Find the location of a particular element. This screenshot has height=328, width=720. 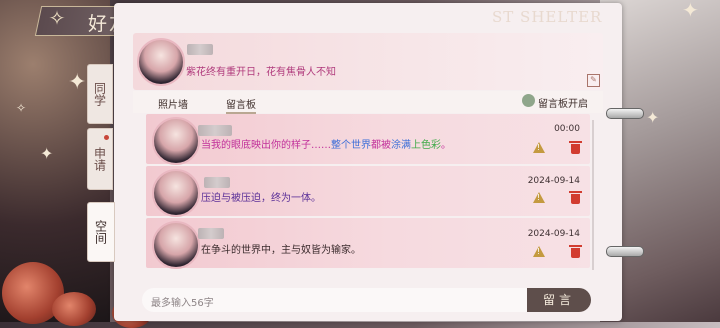

message-text: 压迫与被压迫，终为一体。 is located at coordinates (261, 196).